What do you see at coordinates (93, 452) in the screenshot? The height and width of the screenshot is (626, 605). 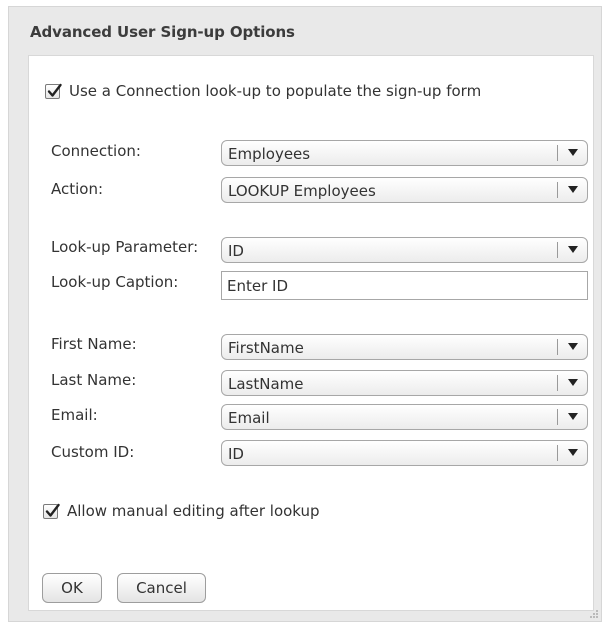 I see `custom-id-label: Custom ID:` at bounding box center [93, 452].